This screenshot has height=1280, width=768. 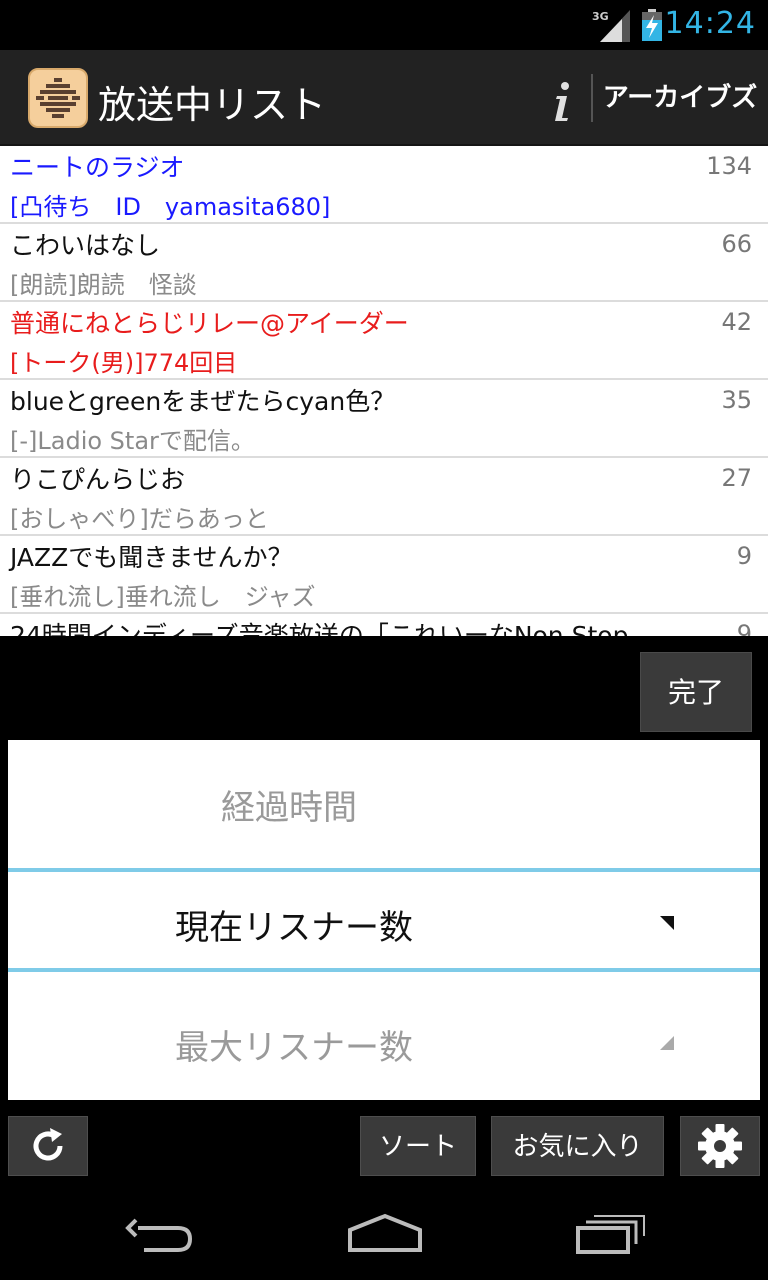 What do you see at coordinates (384, 970) in the screenshot?
I see `picker-selection-bottom-line` at bounding box center [384, 970].